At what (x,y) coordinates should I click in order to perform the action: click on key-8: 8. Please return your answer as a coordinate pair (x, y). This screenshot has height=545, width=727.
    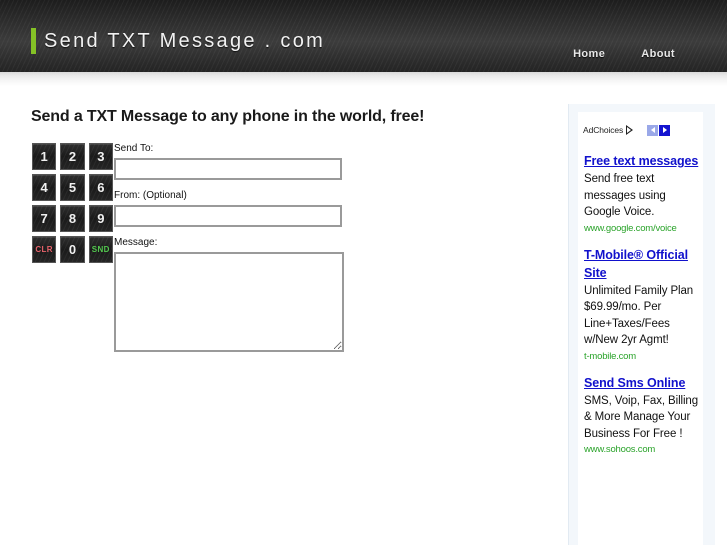
    Looking at the image, I should click on (72, 218).